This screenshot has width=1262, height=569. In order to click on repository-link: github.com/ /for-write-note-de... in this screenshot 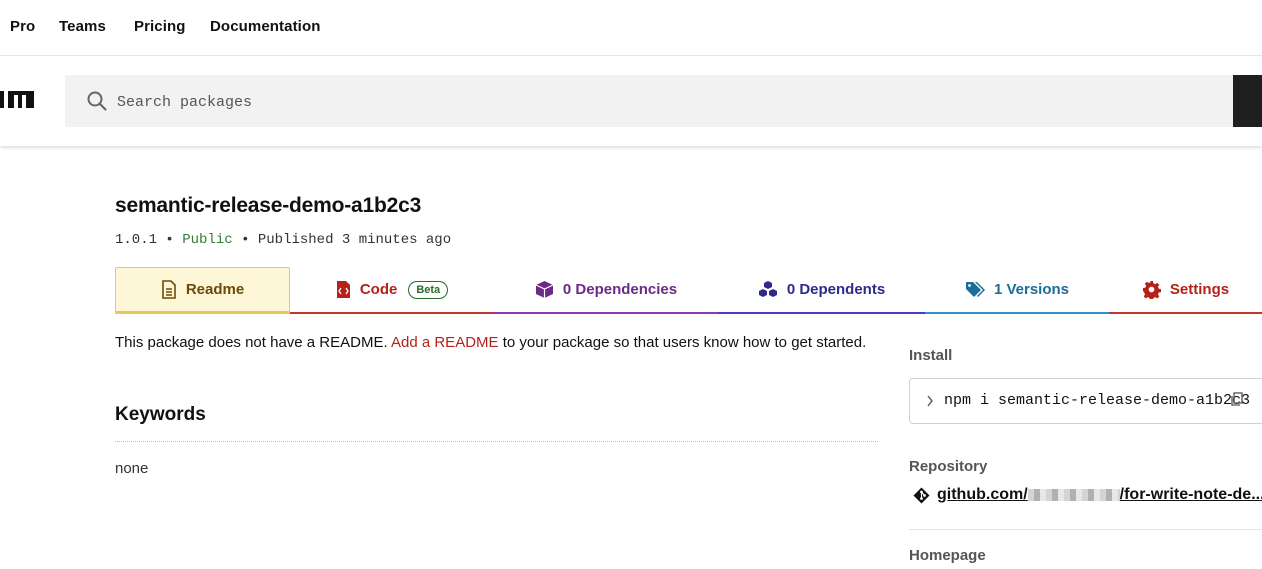, I will do `click(1087, 495)`.